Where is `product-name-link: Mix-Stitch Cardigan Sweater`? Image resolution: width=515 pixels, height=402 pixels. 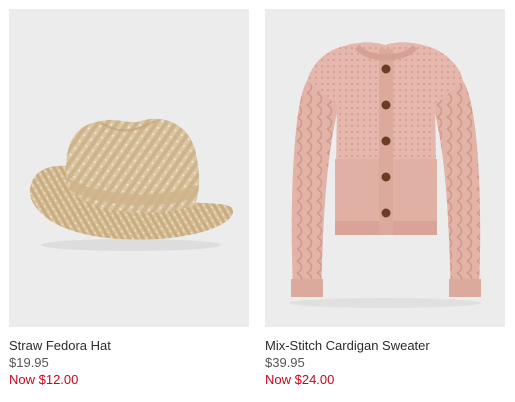 product-name-link: Mix-Stitch Cardigan Sweater is located at coordinates (385, 345).